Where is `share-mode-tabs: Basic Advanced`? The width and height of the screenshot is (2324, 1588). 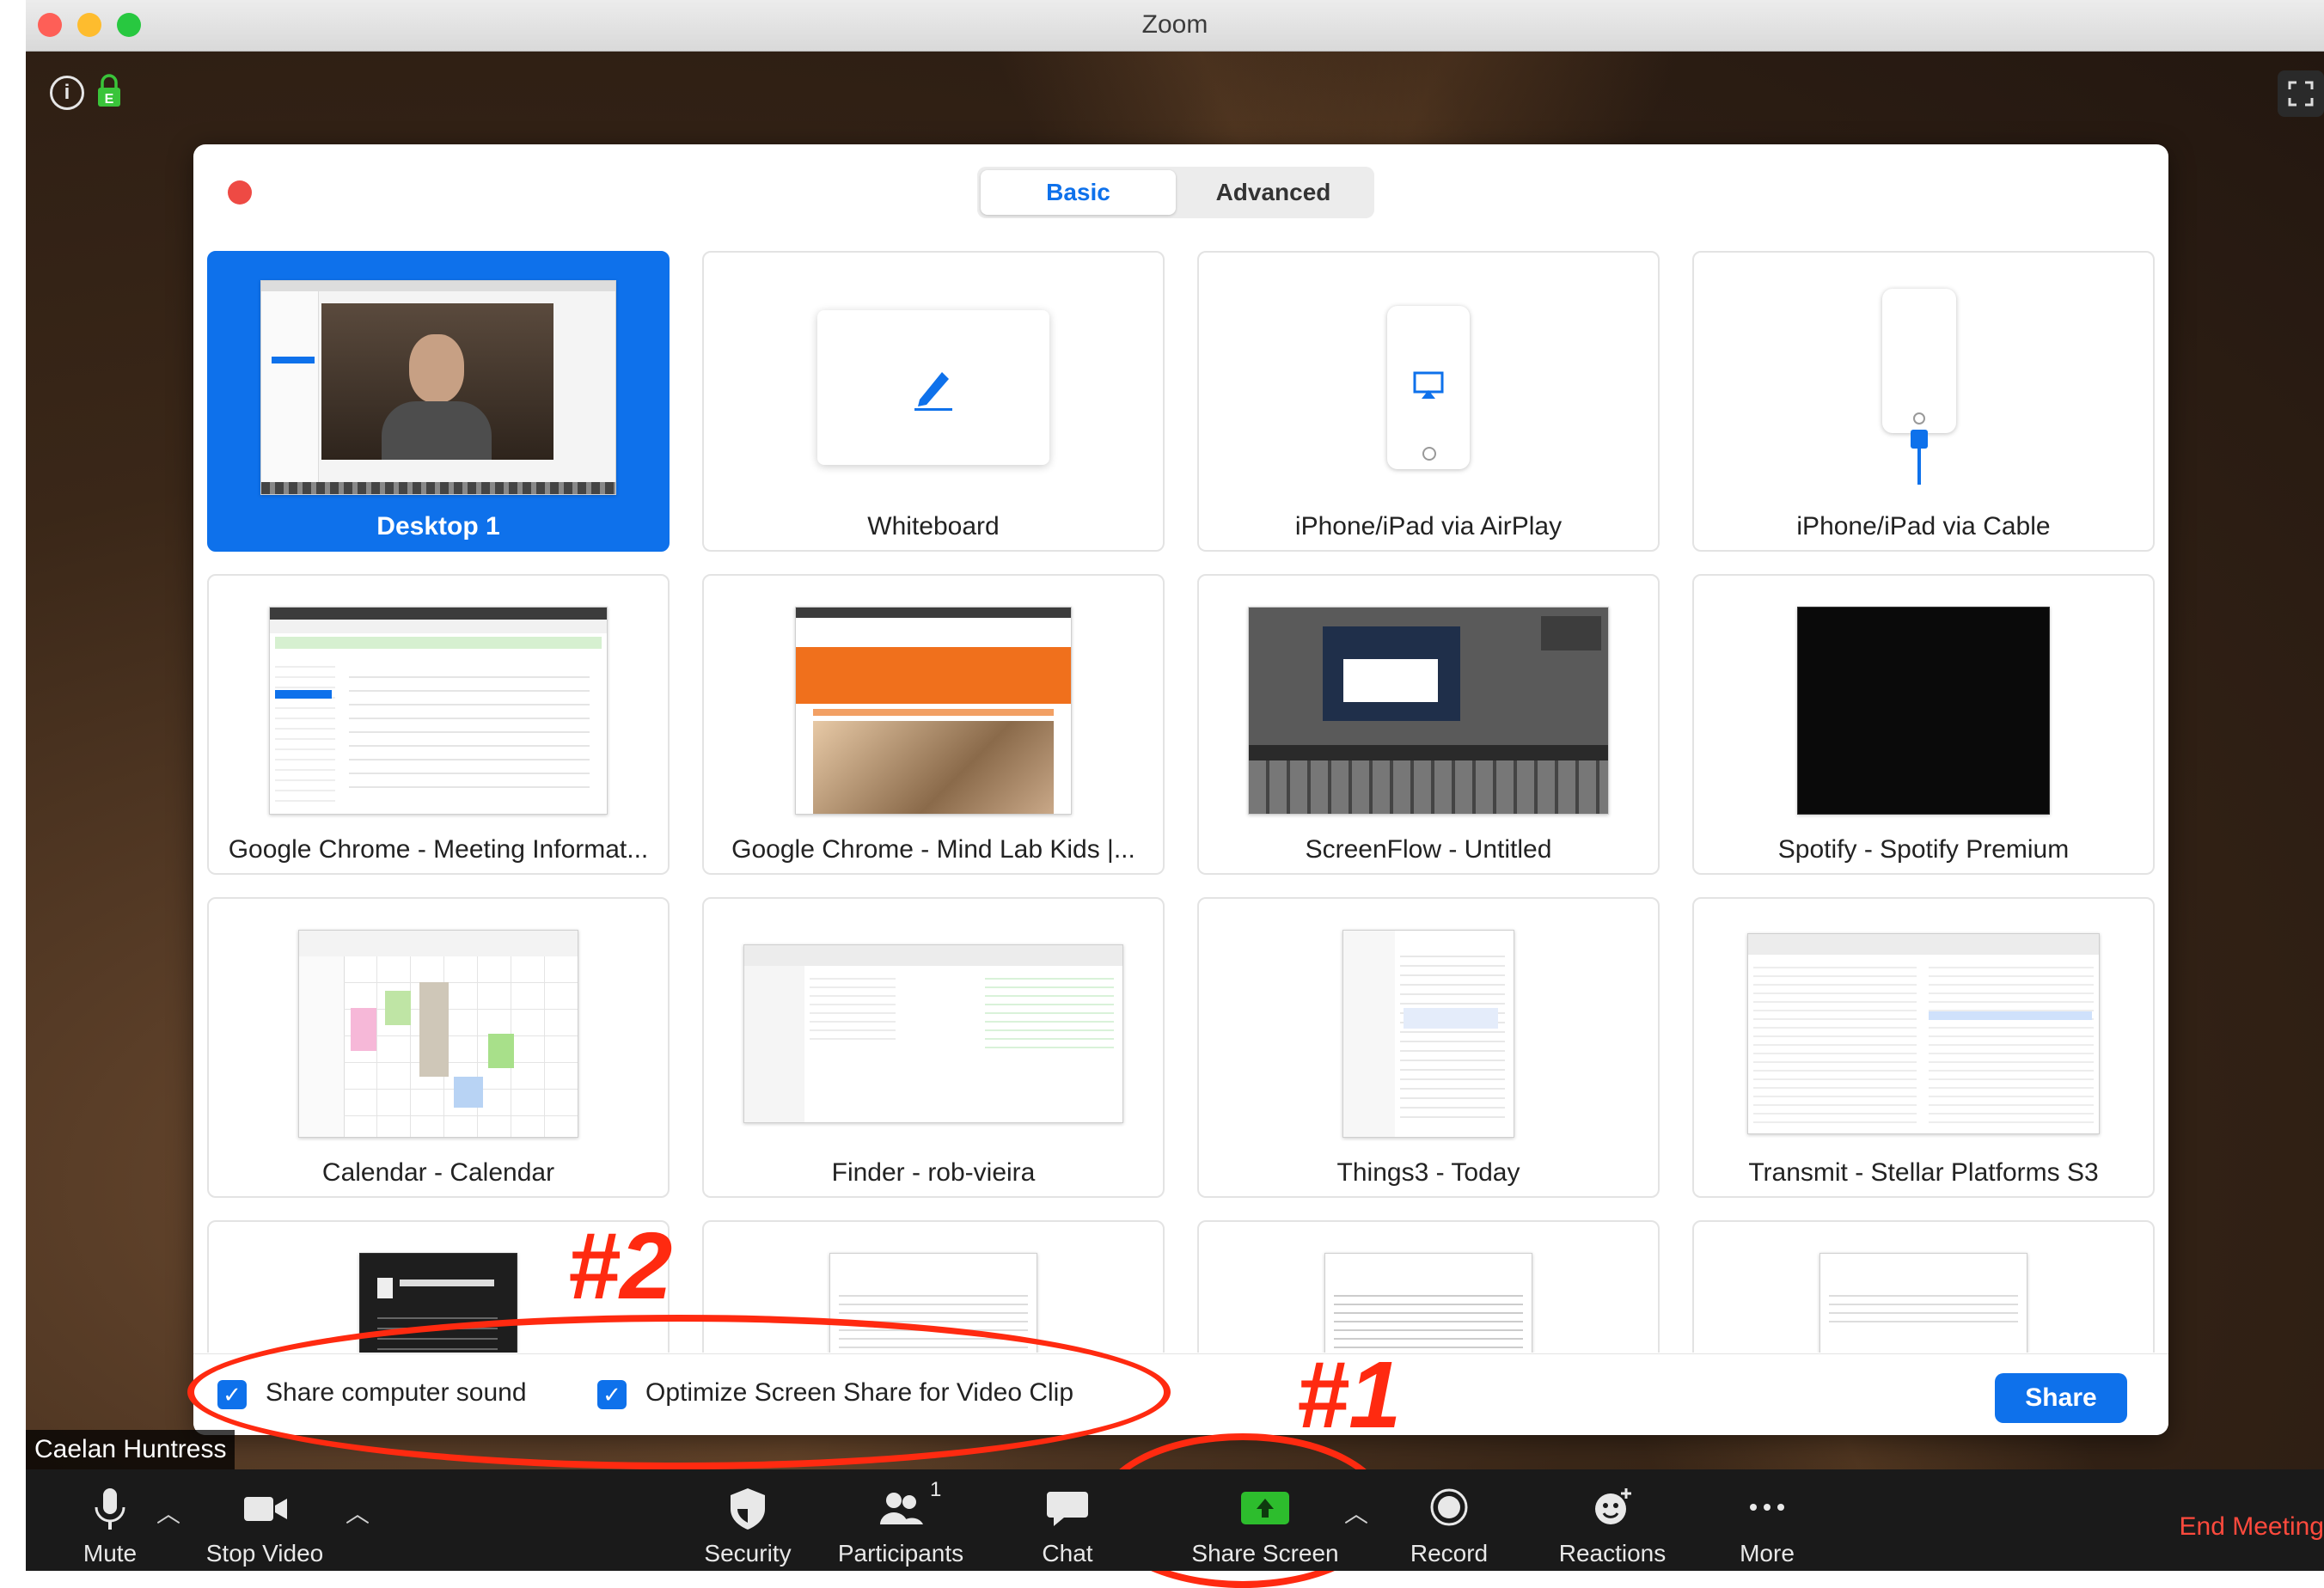
share-mode-tabs: Basic Advanced is located at coordinates (1176, 192).